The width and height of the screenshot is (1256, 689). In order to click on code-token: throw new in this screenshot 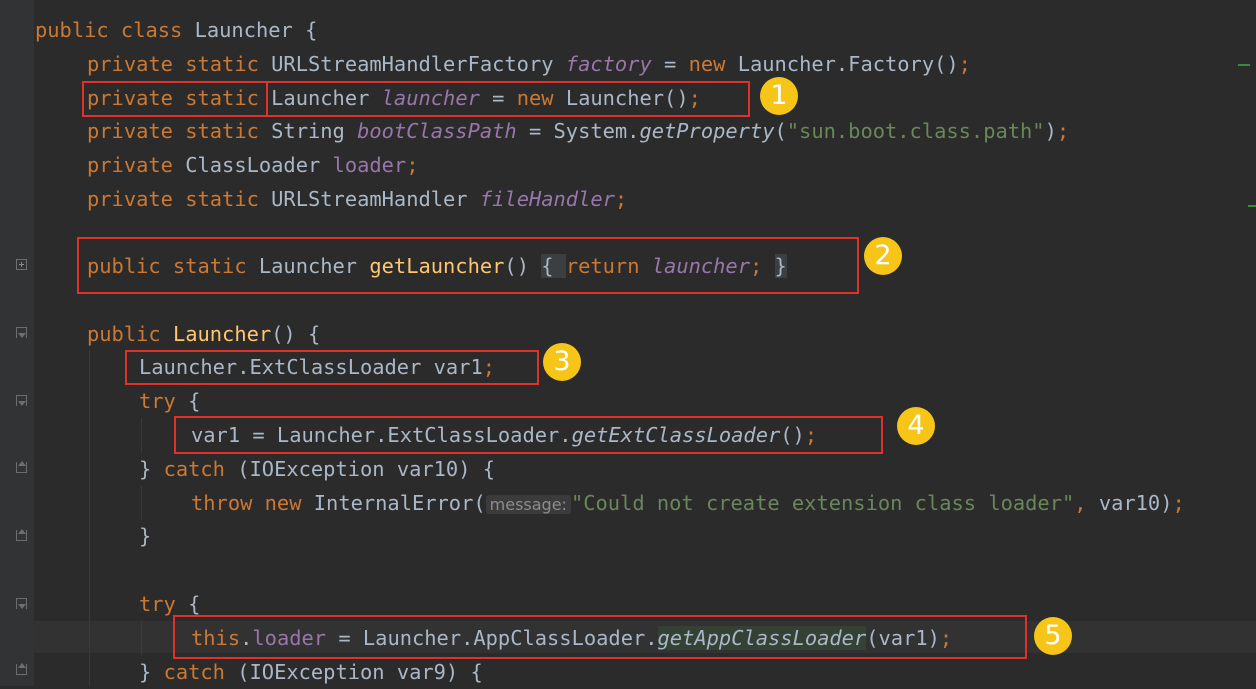, I will do `click(252, 503)`.